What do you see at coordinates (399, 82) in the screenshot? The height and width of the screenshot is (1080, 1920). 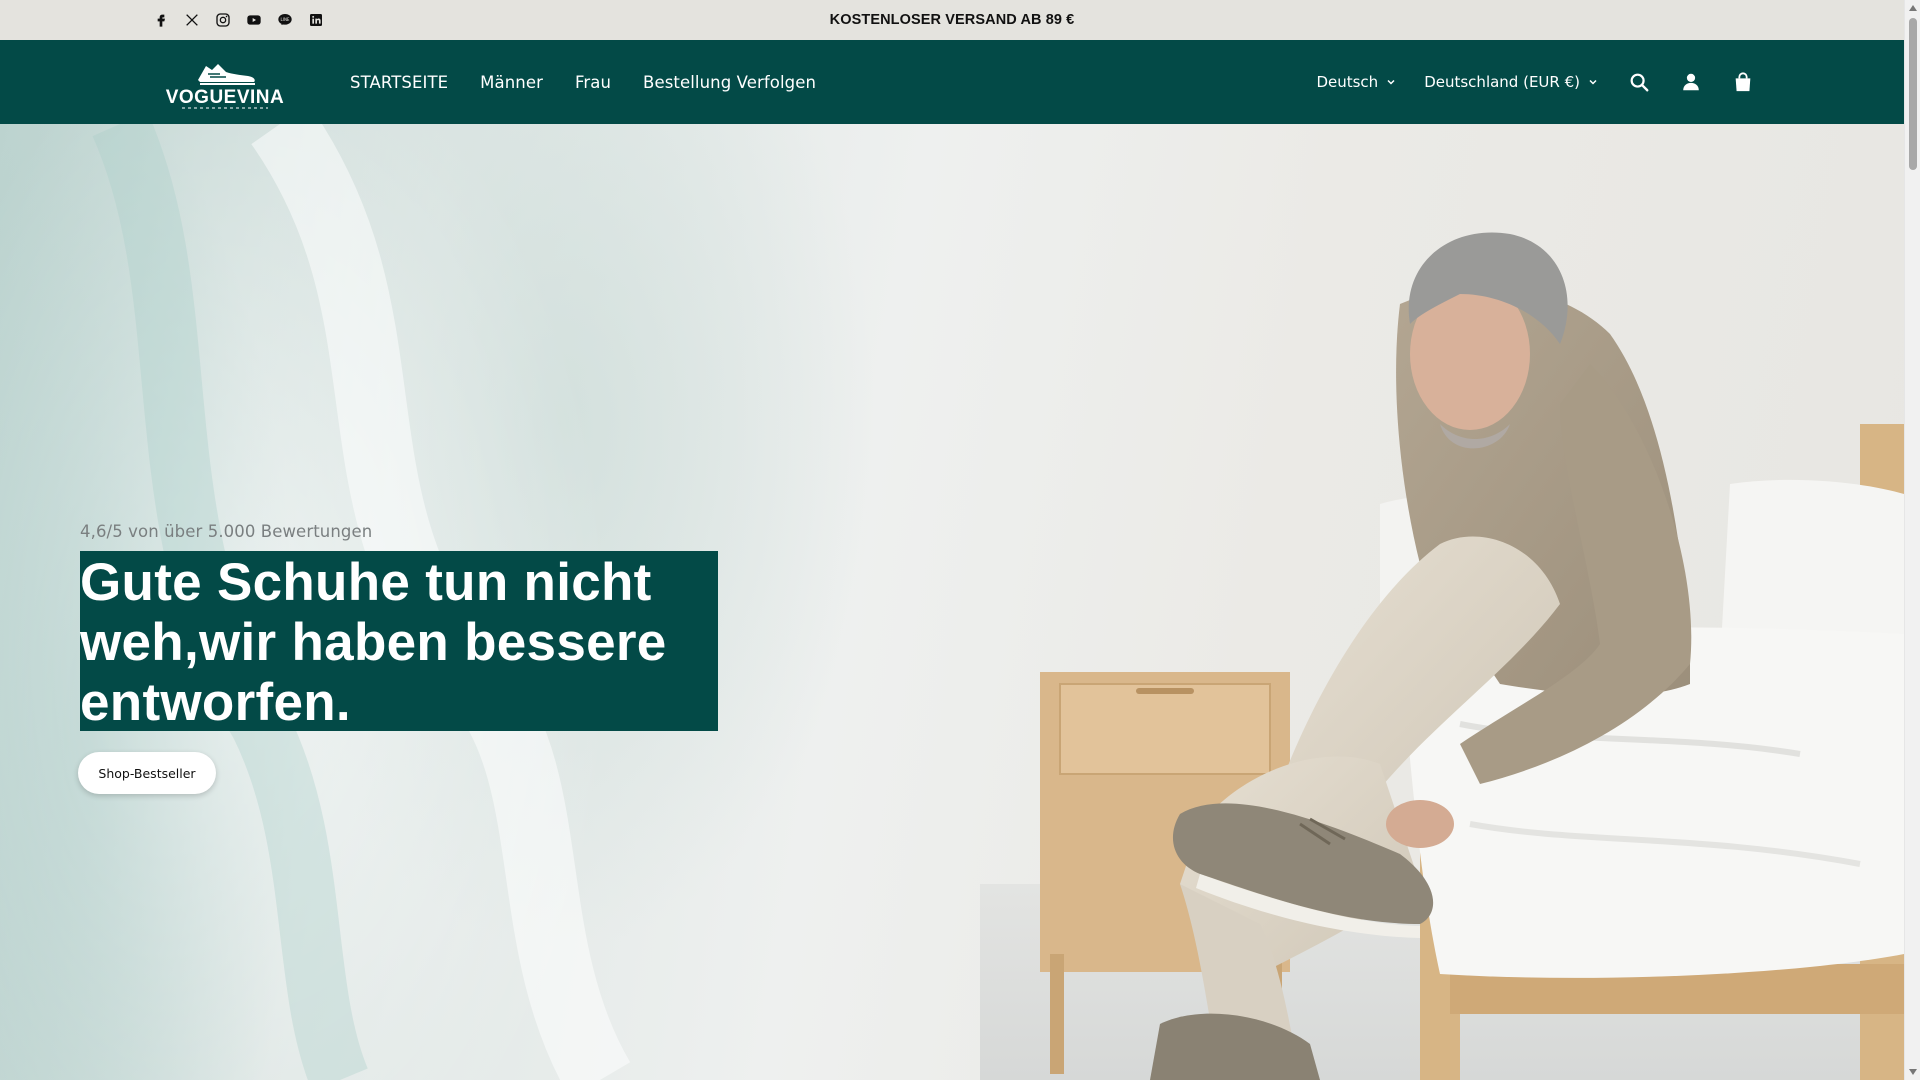 I see `nav-item-startseite: STARTSEITE` at bounding box center [399, 82].